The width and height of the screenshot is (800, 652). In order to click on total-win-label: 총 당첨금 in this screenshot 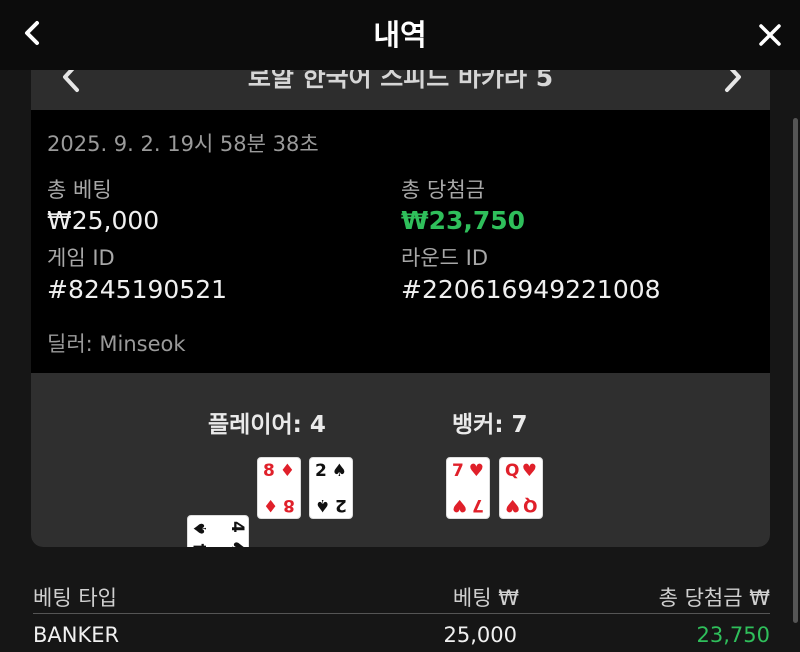, I will do `click(443, 190)`.